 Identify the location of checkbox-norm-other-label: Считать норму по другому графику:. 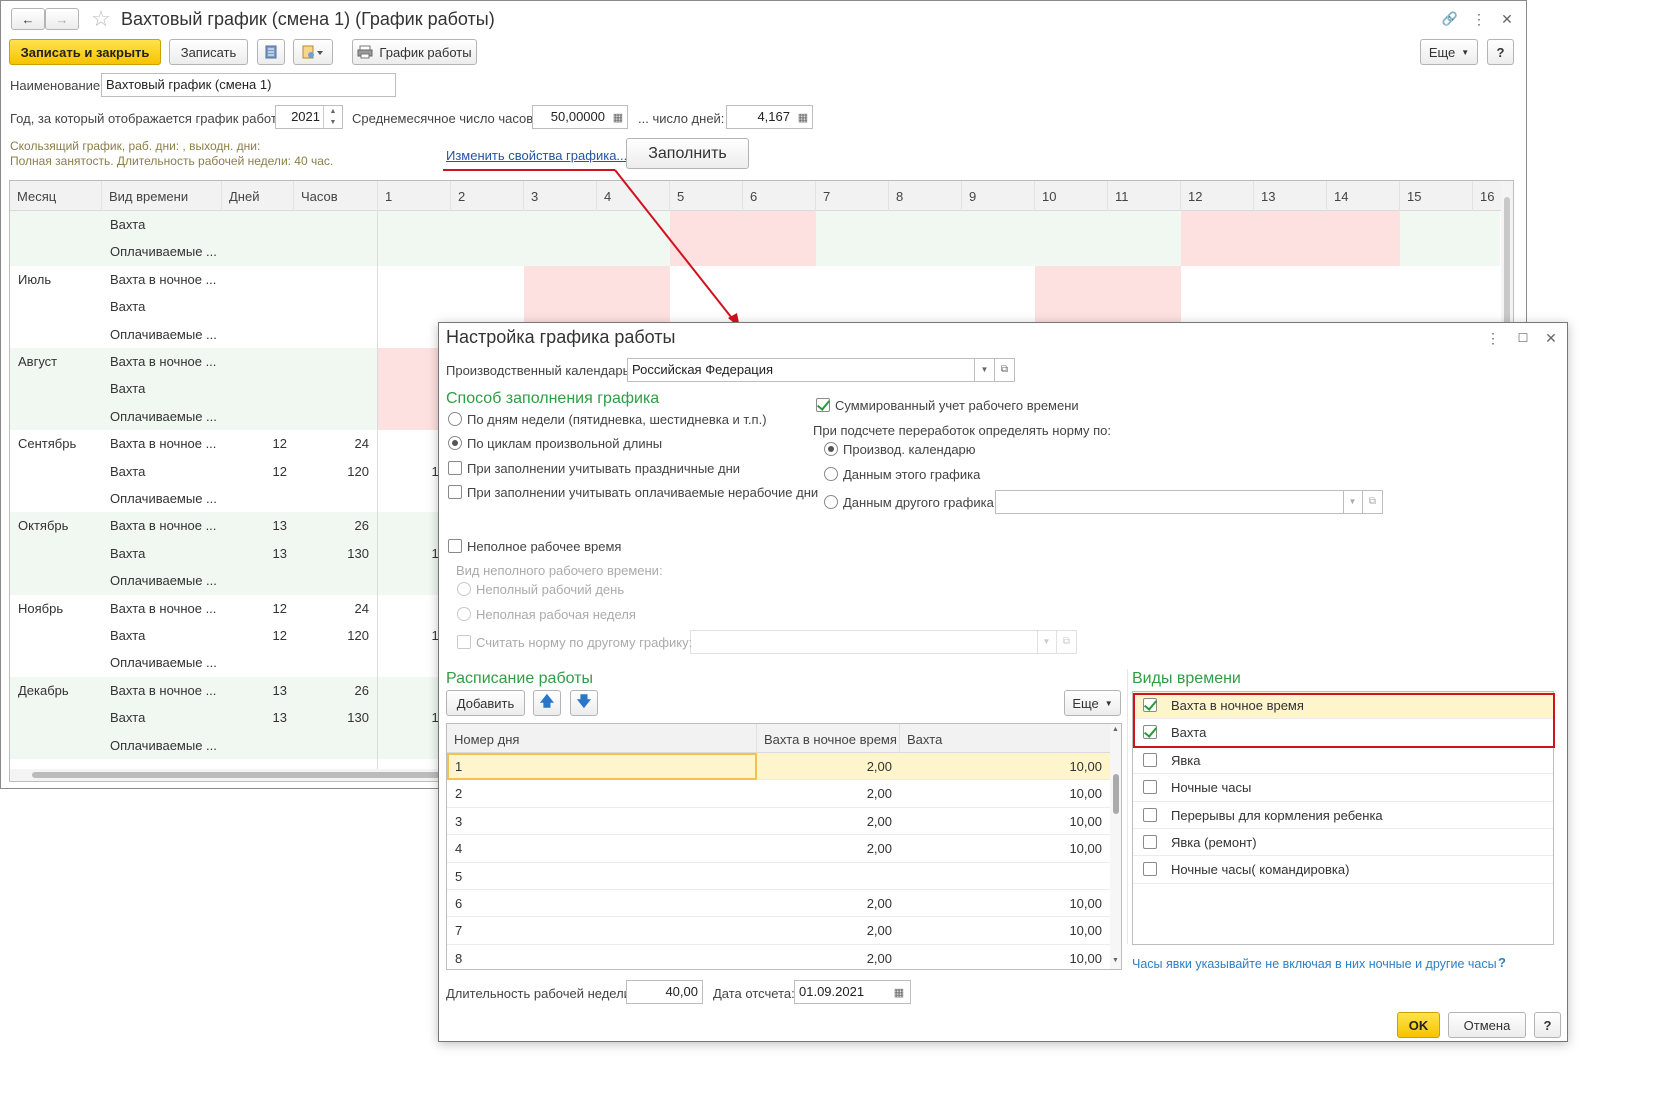
(584, 642).